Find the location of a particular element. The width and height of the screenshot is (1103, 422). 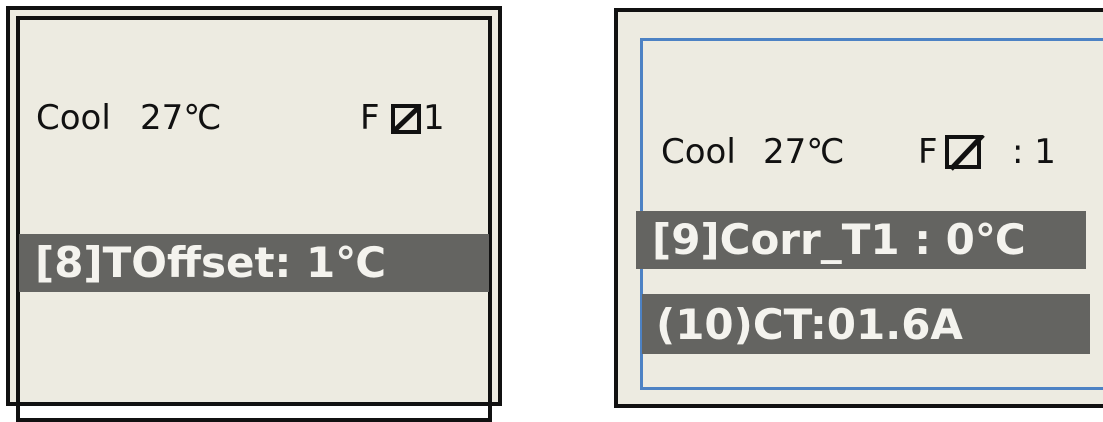

right-menu-item-corr: [9]Corr_T1 : 0℃ is located at coordinates (861, 240).